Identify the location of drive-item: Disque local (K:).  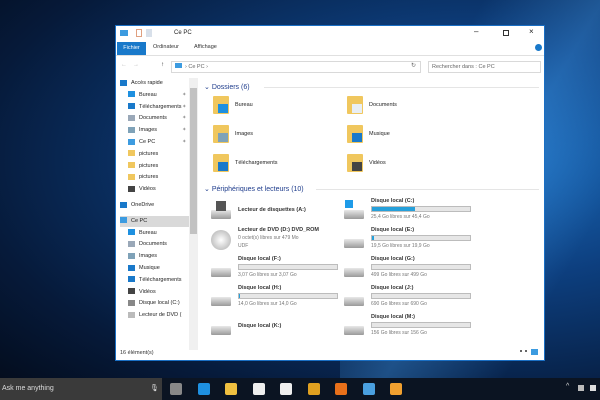
(273, 327).